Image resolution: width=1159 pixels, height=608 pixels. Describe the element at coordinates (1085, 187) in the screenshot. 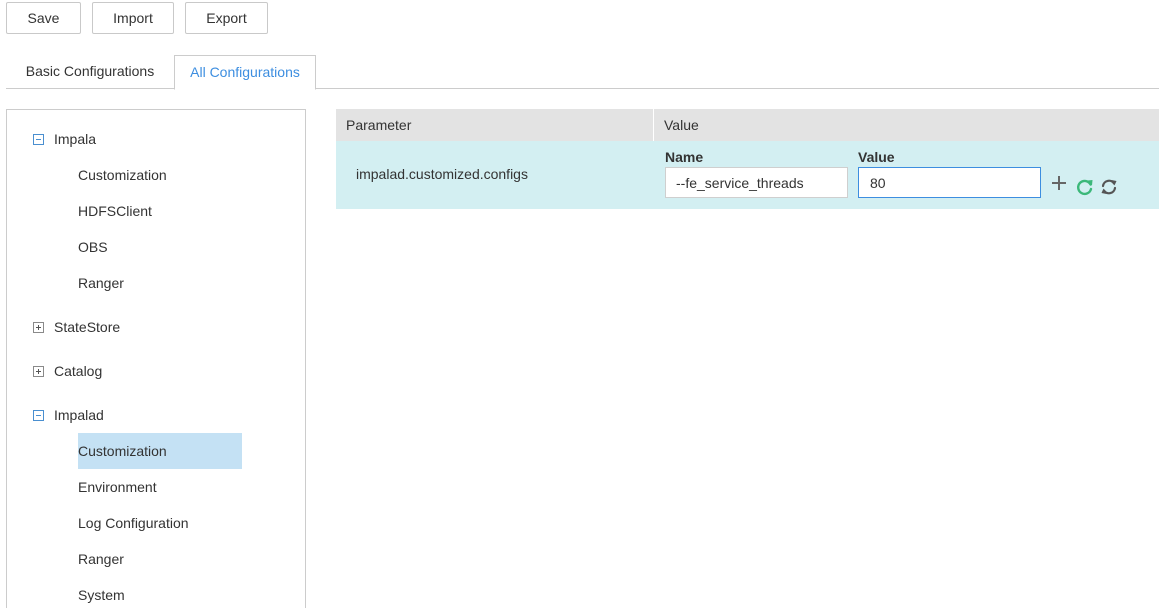

I see `refresh-icon` at that location.